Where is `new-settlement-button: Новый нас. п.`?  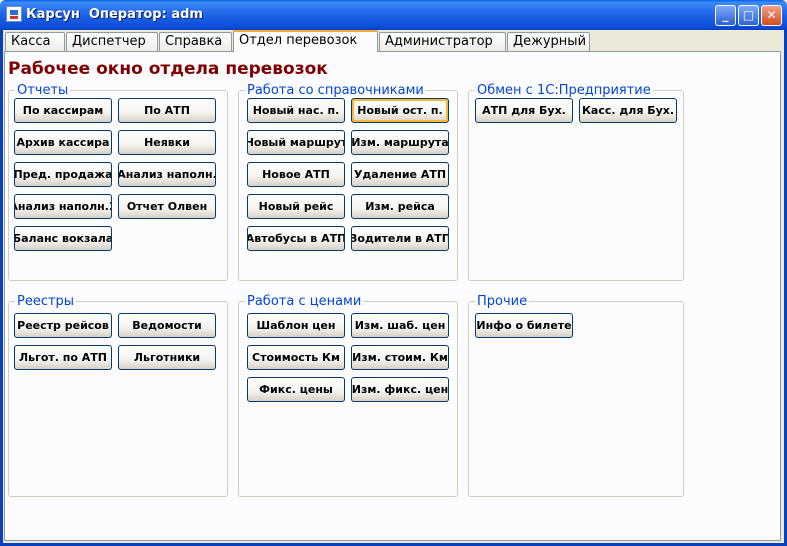
new-settlement-button: Новый нас. п. is located at coordinates (296, 110).